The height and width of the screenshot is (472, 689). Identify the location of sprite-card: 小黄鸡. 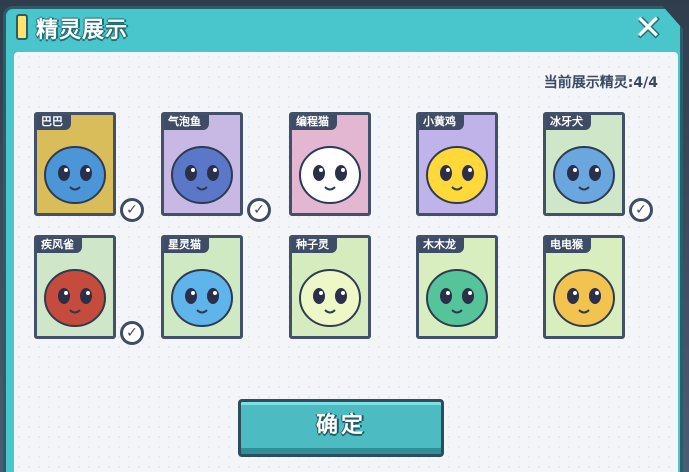
(457, 164).